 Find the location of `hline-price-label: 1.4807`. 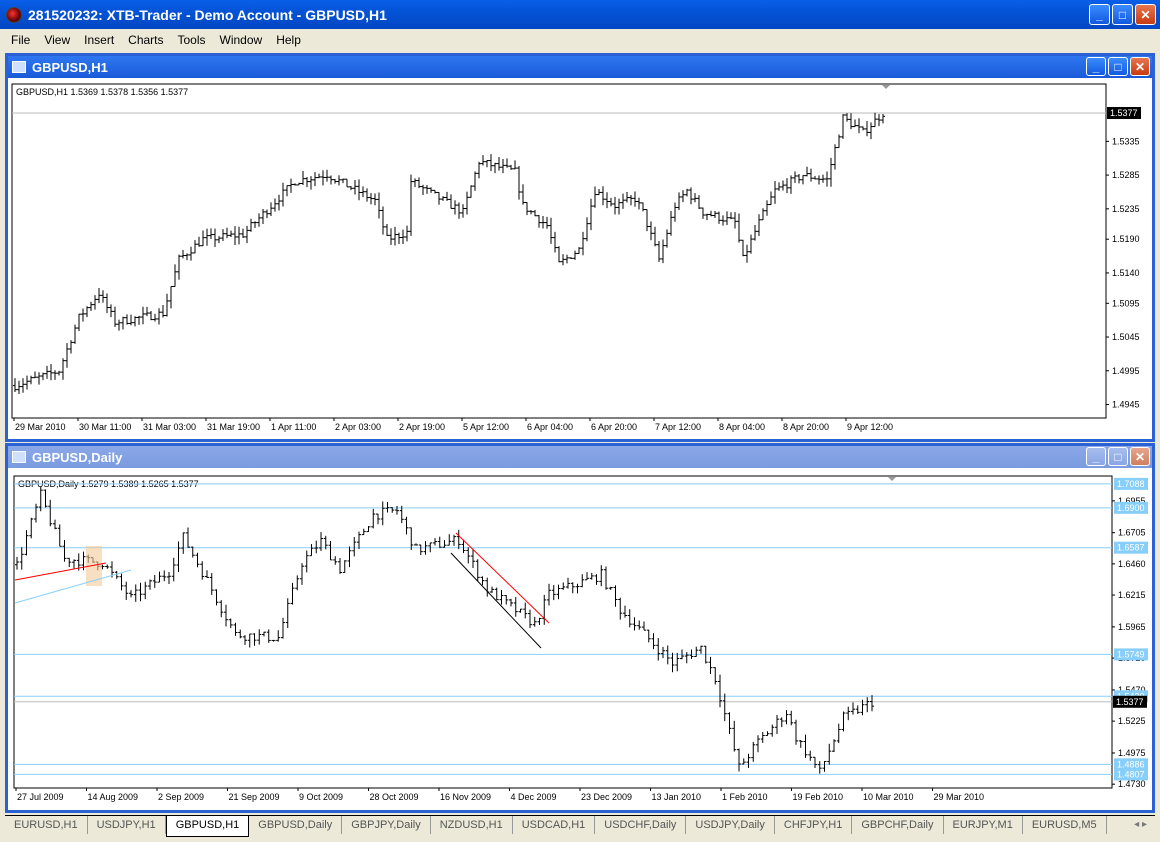

hline-price-label: 1.4807 is located at coordinates (1131, 774).